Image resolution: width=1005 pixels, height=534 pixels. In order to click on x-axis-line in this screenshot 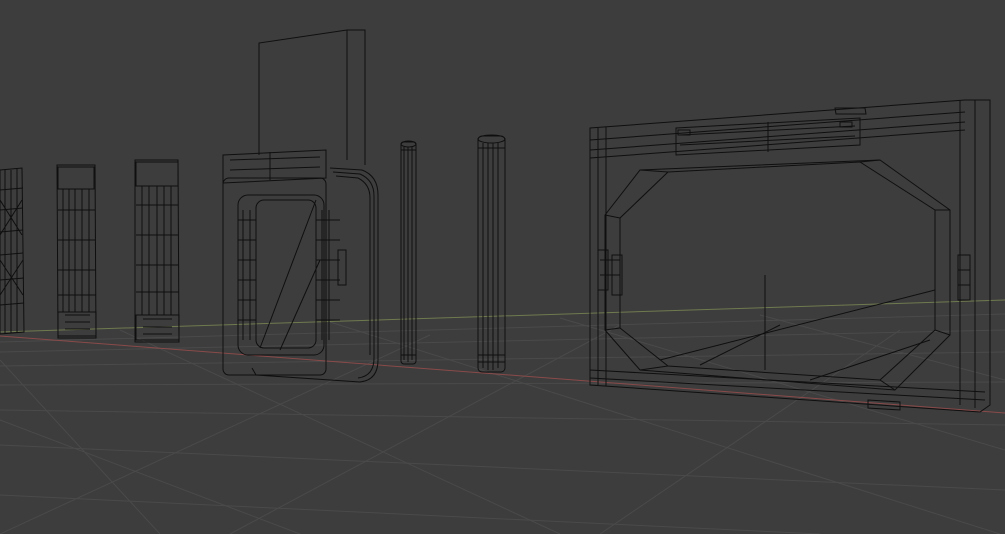, I will do `click(502, 374)`.